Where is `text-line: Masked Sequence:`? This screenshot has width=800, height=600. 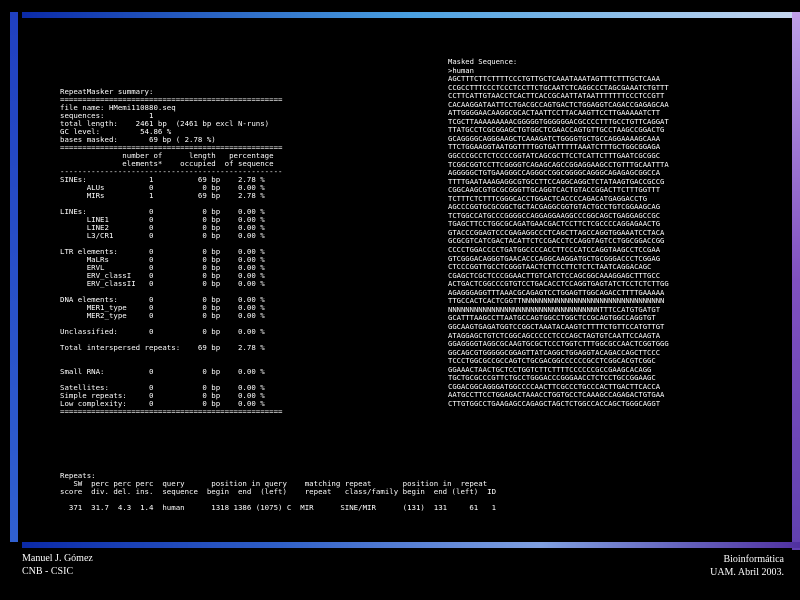 text-line: Masked Sequence: is located at coordinates (483, 61).